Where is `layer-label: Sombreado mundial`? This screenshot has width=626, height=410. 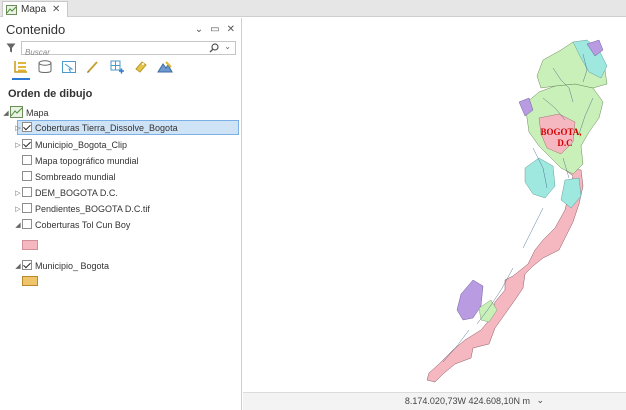 layer-label: Sombreado mundial is located at coordinates (75, 176).